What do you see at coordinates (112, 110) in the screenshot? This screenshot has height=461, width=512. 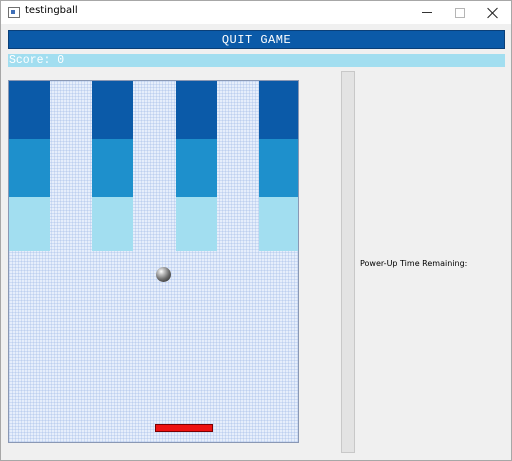 I see `brick-r1-c2` at bounding box center [112, 110].